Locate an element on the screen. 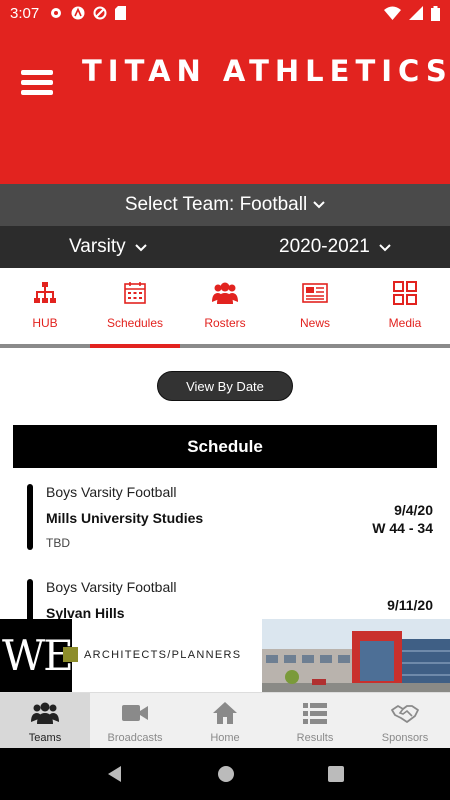 This screenshot has height=800, width=450. nav-home-label: Home is located at coordinates (225, 738).